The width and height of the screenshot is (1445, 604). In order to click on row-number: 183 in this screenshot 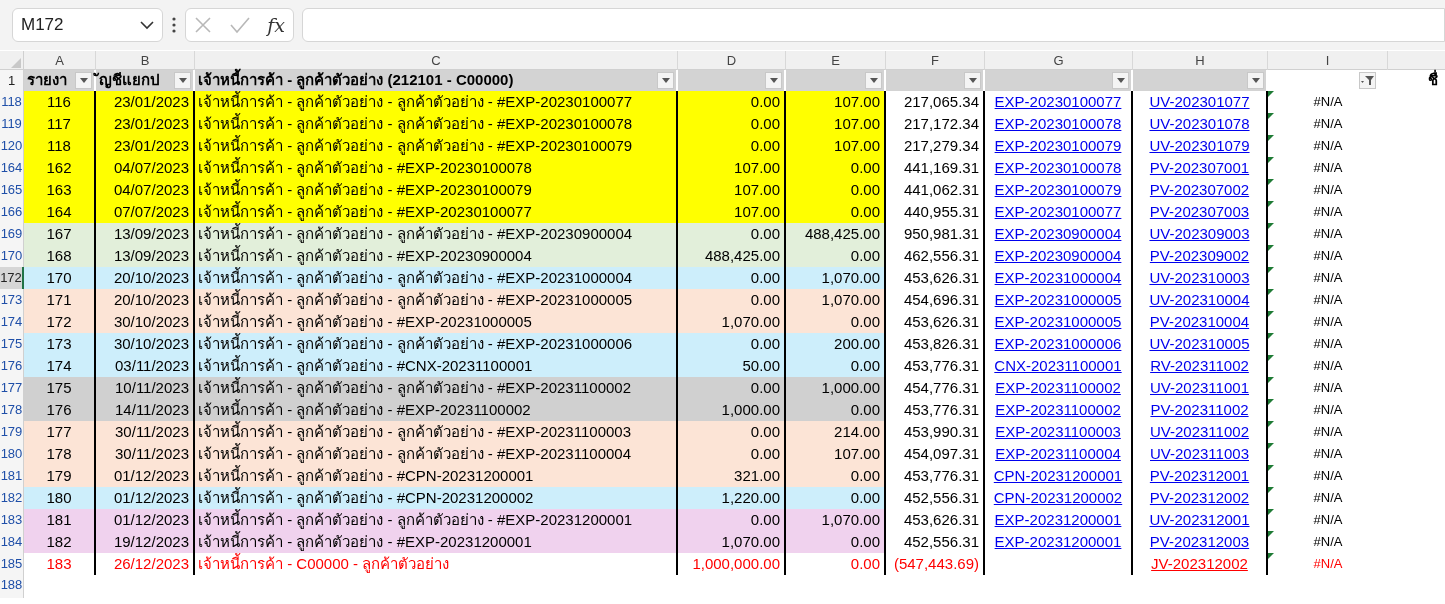, I will do `click(12, 520)`.